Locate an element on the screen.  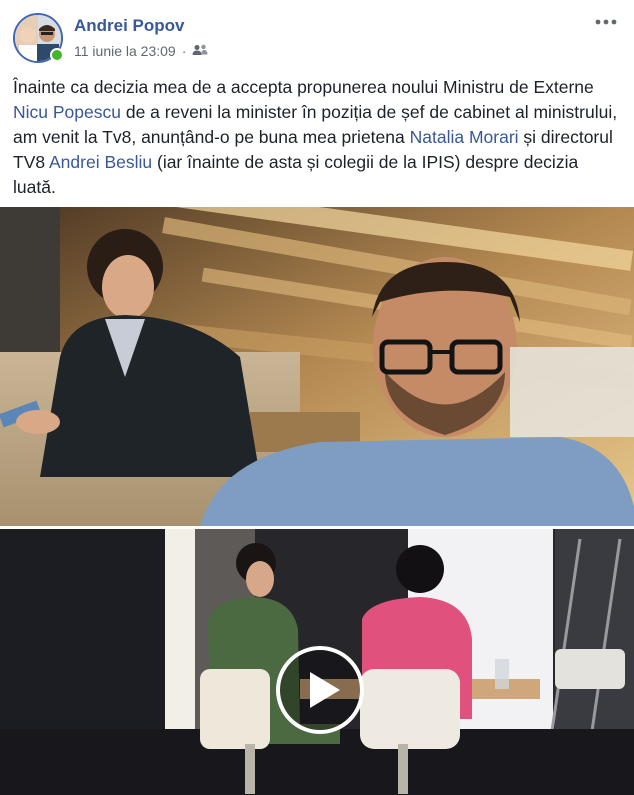
profile-avatar is located at coordinates (38, 38).